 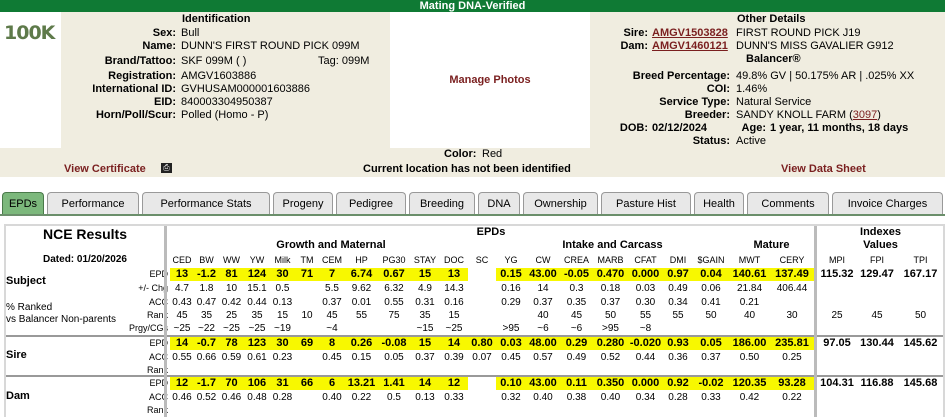 I want to click on dam-acc-tpi, so click(x=920, y=397).